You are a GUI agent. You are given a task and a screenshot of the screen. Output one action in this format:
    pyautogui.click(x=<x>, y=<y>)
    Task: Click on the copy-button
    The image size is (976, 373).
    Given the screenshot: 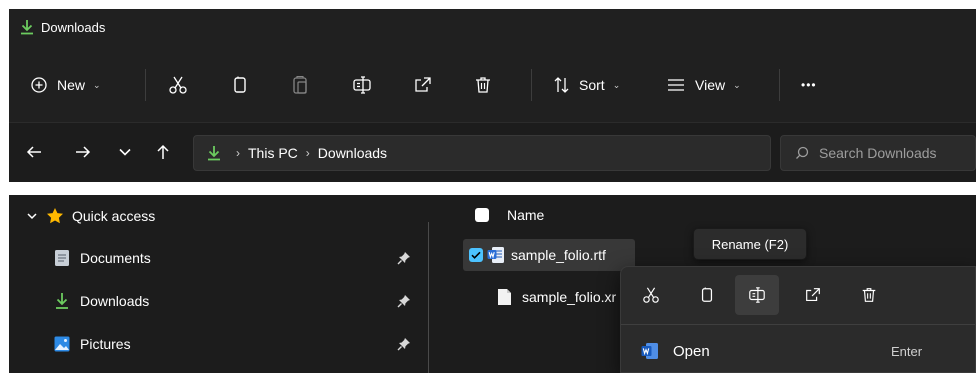 What is the action you would take?
    pyautogui.click(x=240, y=85)
    